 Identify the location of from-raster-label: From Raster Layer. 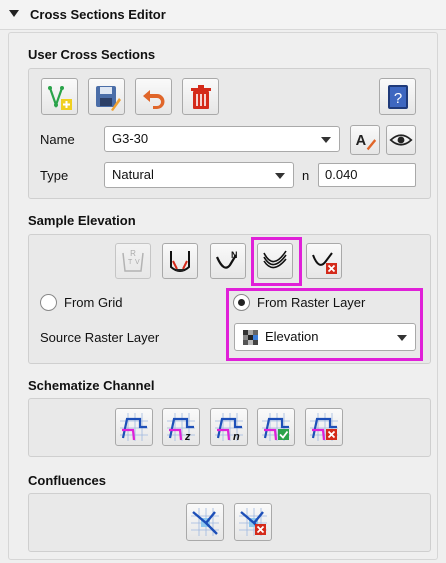
(311, 302).